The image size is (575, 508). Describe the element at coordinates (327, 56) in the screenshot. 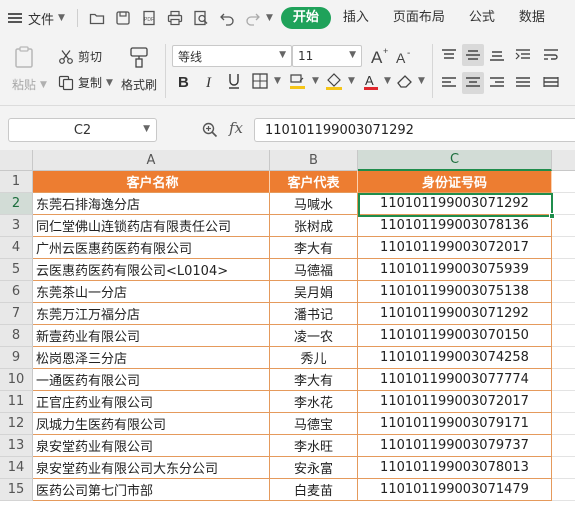

I see `font-size-select: 11 ▼` at that location.